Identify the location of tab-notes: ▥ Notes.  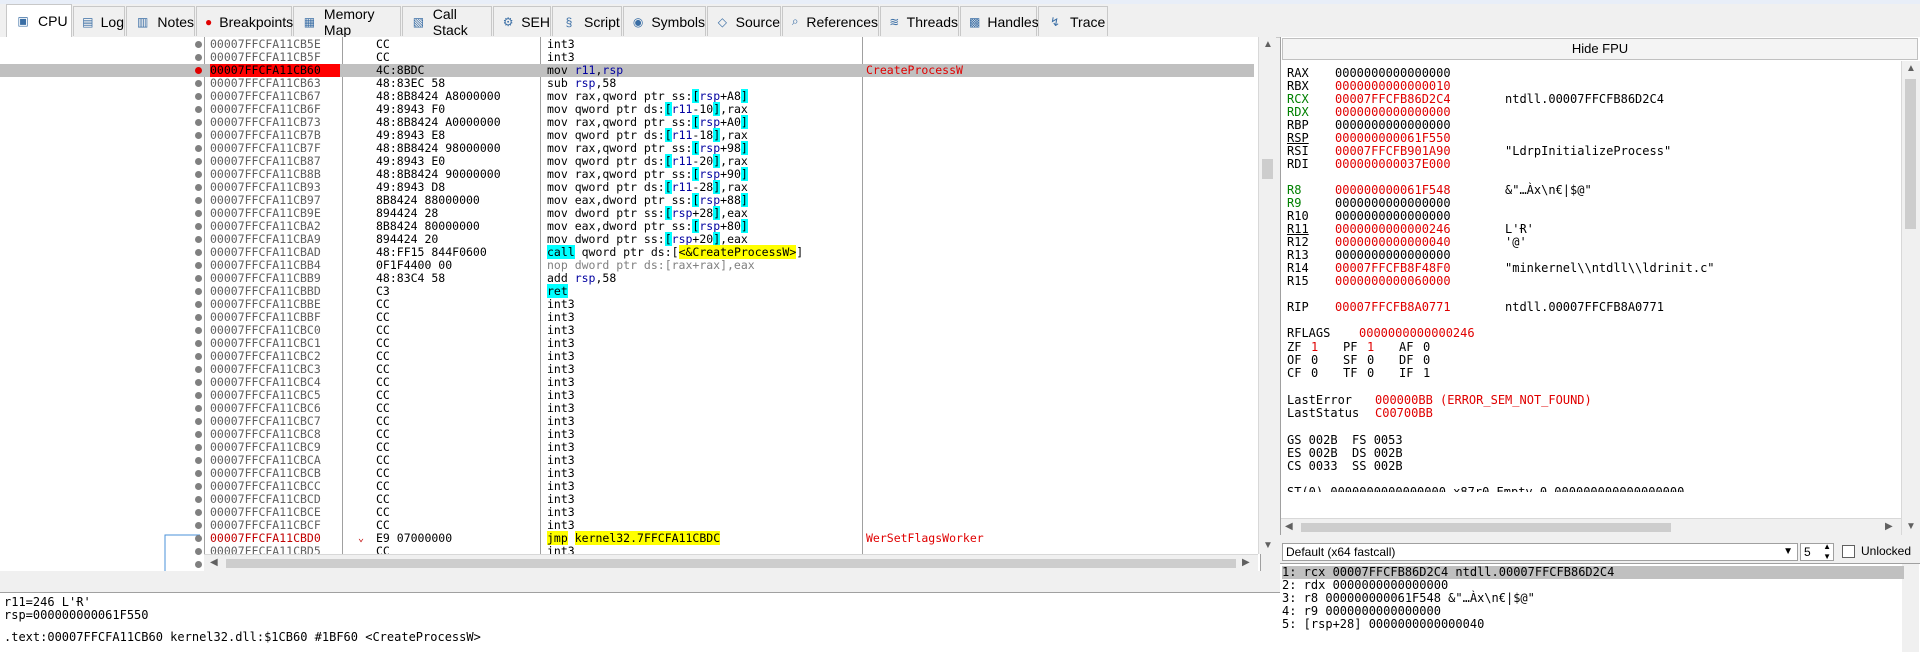
(160, 21).